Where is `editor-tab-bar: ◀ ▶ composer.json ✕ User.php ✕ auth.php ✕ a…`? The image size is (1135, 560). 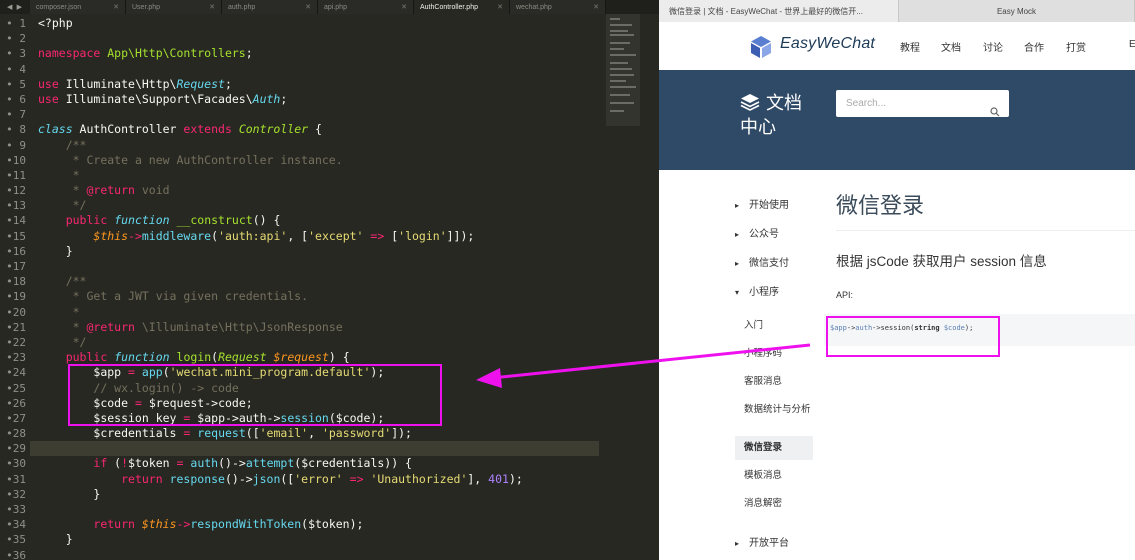
editor-tab-bar: ◀ ▶ composer.json ✕ User.php ✕ auth.php ✕ a… is located at coordinates (329, 7).